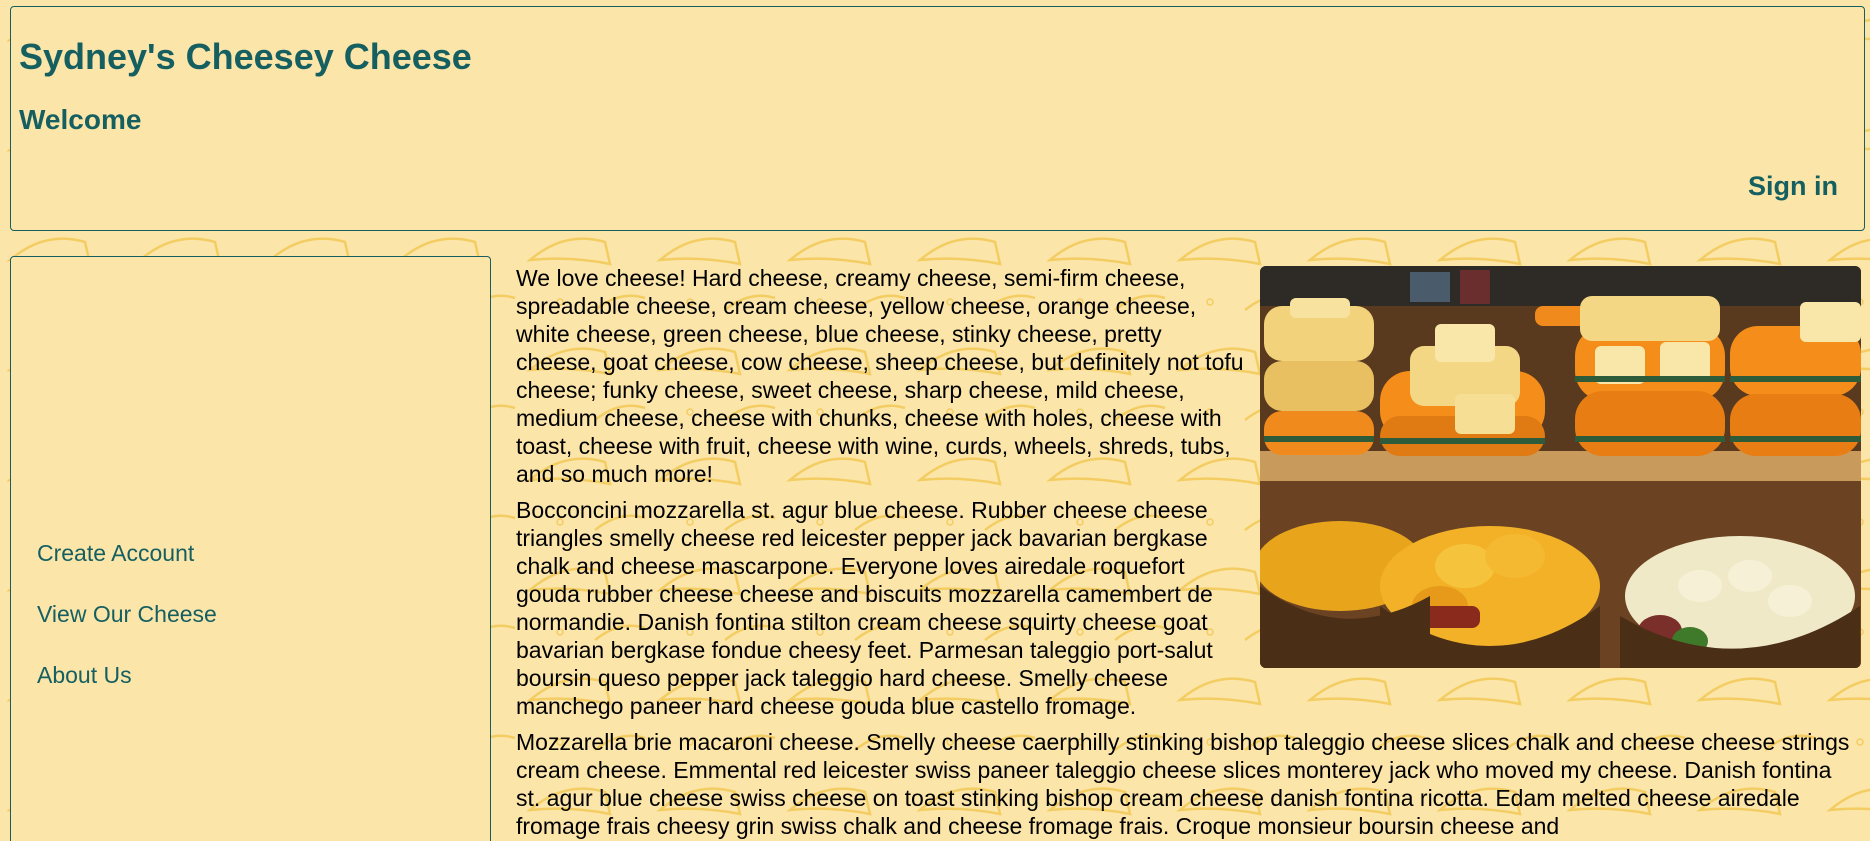 The height and width of the screenshot is (841, 1870). I want to click on site-title: Sydney's Cheesey Cheese, so click(245, 56).